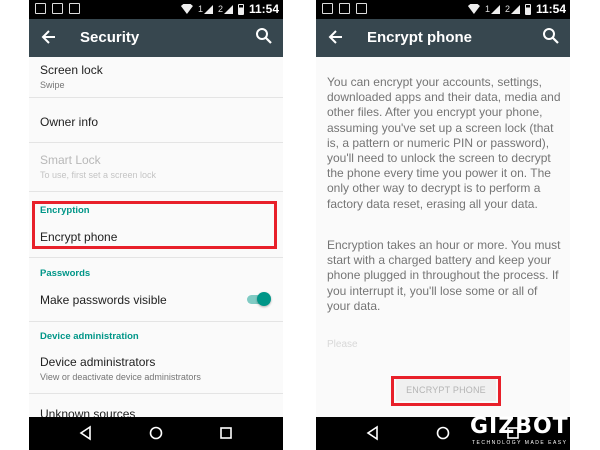 This screenshot has width=600, height=450. Describe the element at coordinates (156, 38) in the screenshot. I see `app-toolbar: Security` at that location.